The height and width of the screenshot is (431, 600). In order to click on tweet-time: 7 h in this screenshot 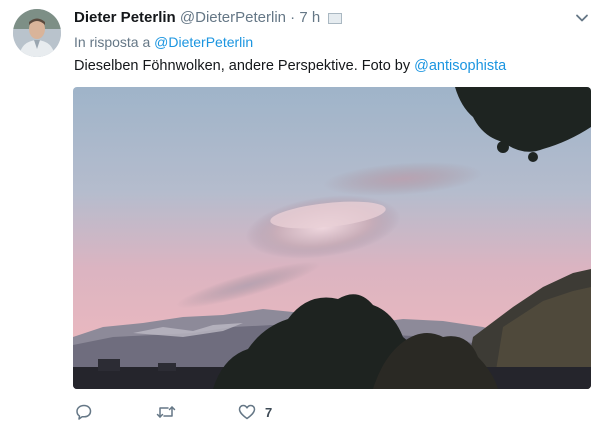, I will do `click(309, 17)`.